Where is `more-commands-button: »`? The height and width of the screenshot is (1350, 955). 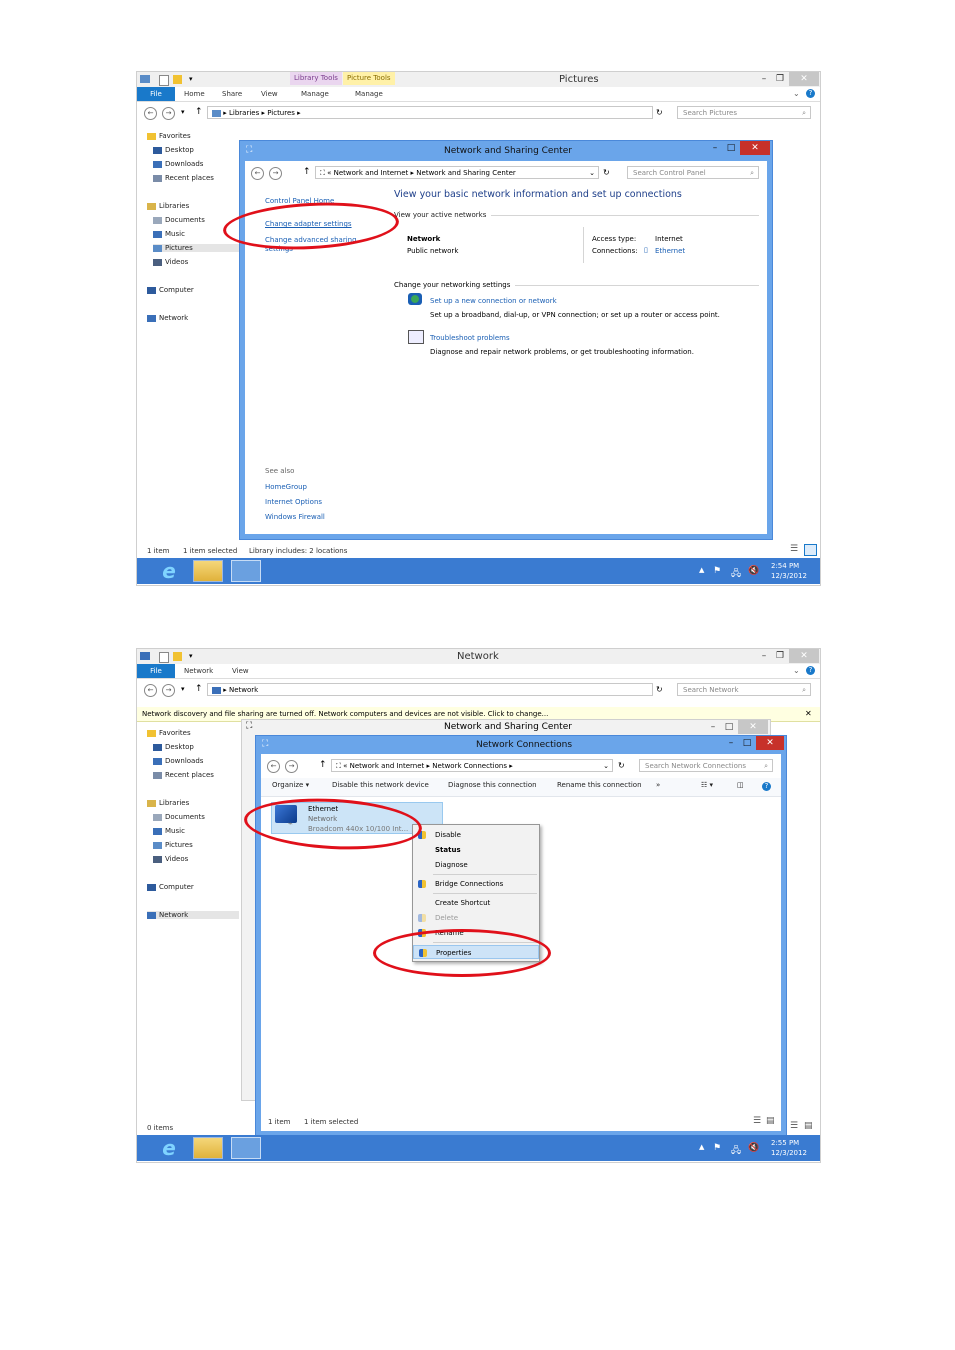
more-commands-button: » is located at coordinates (658, 785).